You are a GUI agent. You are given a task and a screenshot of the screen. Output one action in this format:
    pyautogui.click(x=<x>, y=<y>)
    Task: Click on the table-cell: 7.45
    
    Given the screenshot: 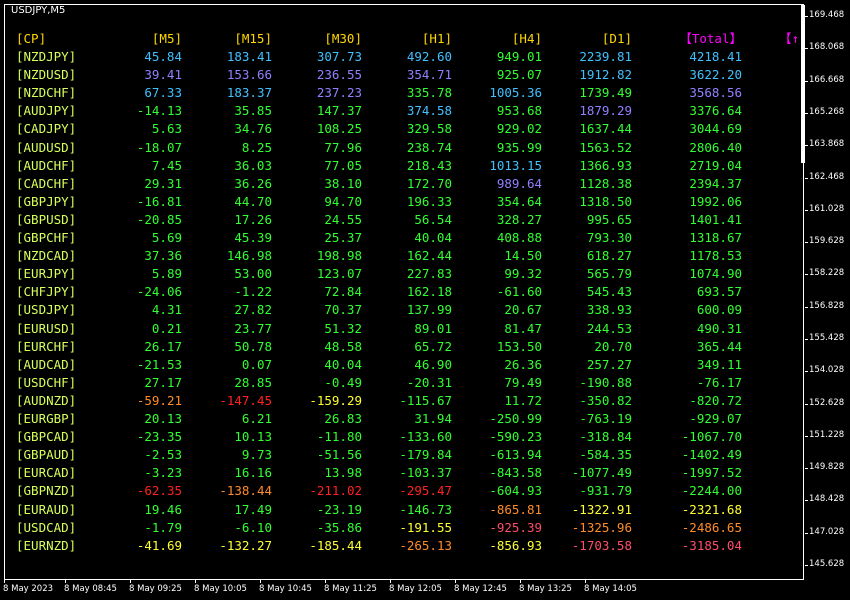 What is the action you would take?
    pyautogui.click(x=166, y=165)
    